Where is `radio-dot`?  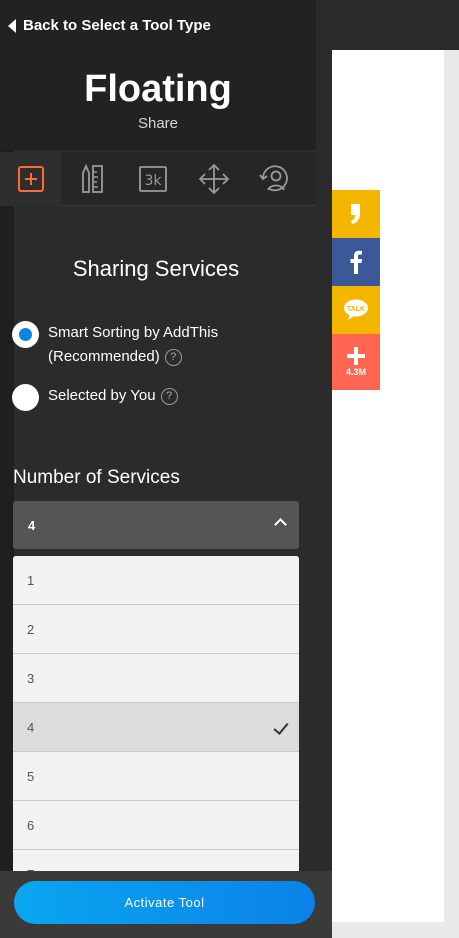
radio-dot is located at coordinates (25, 334).